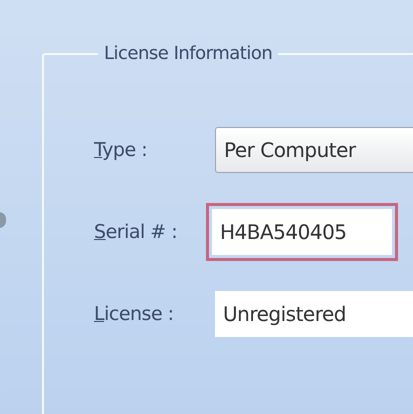 This screenshot has height=414, width=413. Describe the element at coordinates (134, 314) in the screenshot. I see `field-label: License :` at that location.